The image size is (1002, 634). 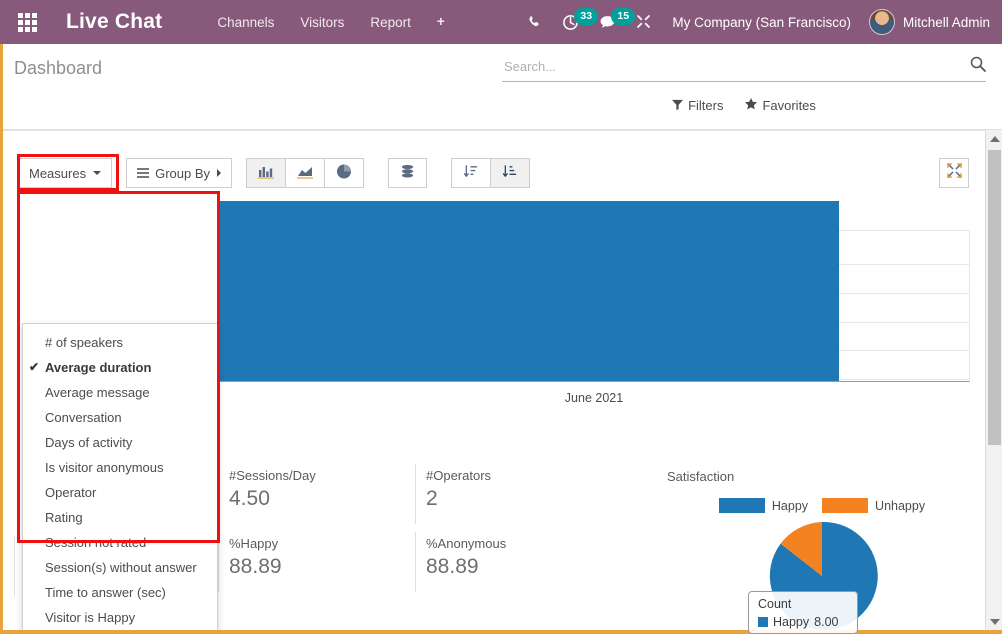 What do you see at coordinates (249, 498) in the screenshot?
I see `kpi-value: 4.50` at bounding box center [249, 498].